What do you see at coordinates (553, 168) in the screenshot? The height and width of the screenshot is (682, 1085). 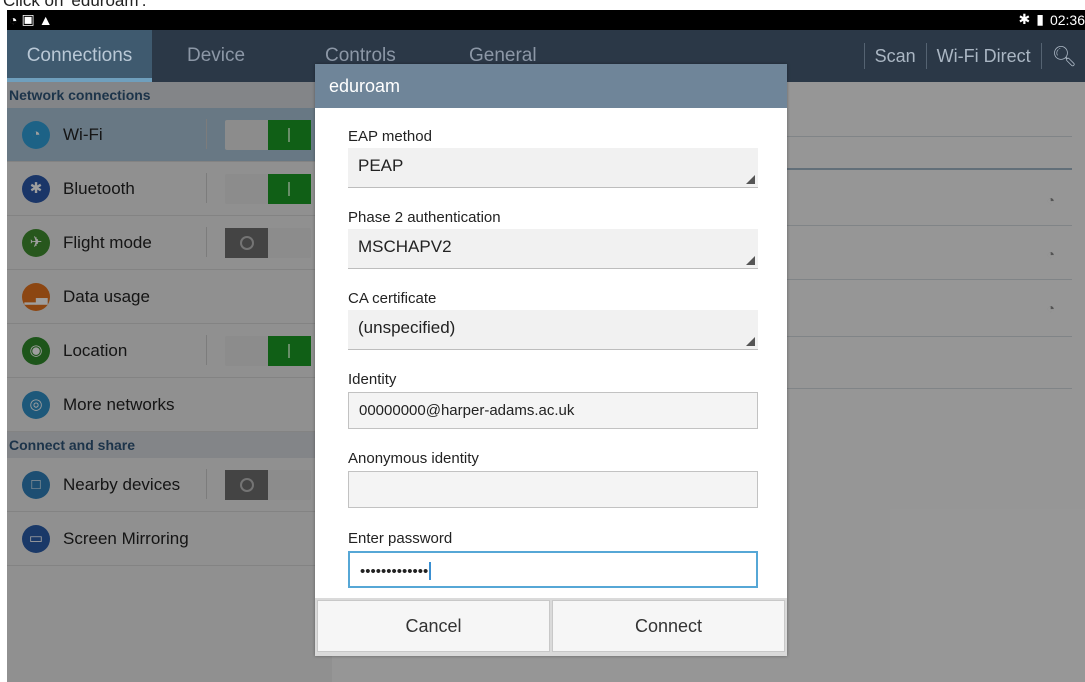 I see `eap-method-select: PEAP` at bounding box center [553, 168].